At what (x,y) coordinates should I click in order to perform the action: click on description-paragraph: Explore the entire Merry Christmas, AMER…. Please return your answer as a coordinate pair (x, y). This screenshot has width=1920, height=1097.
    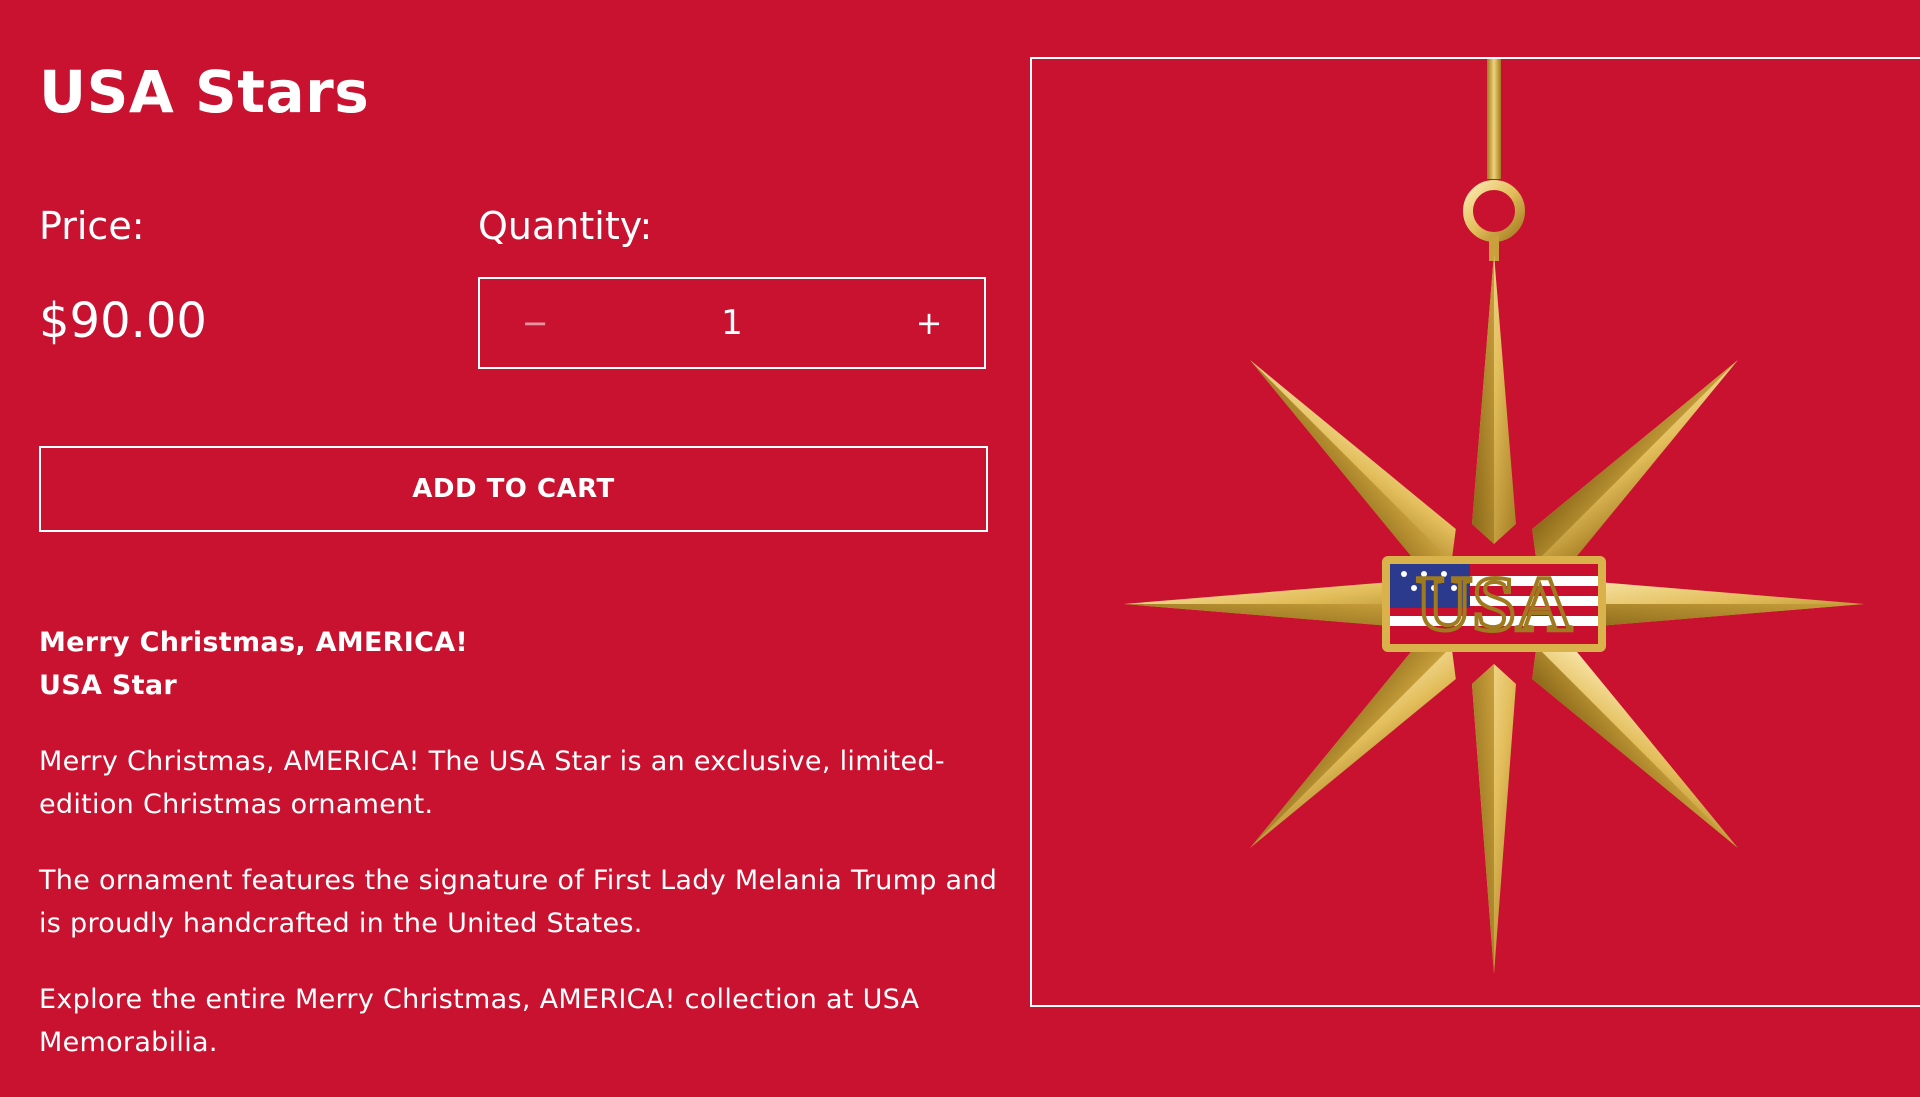
    Looking at the image, I should click on (479, 1021).